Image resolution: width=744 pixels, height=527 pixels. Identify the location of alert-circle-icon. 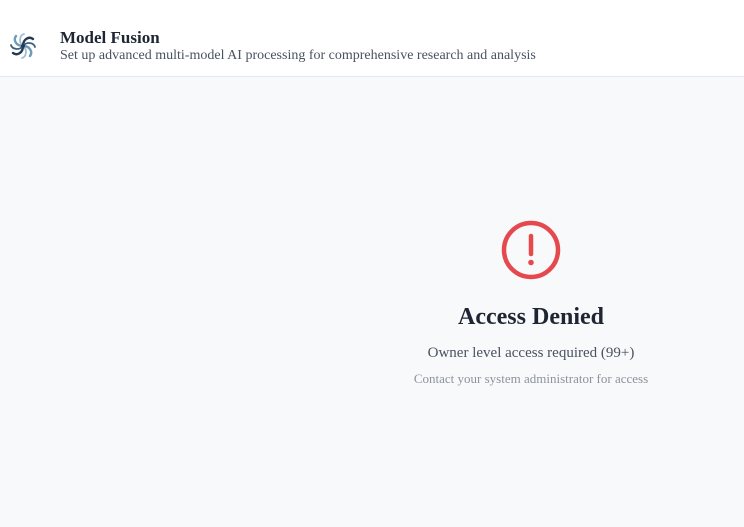
(531, 250).